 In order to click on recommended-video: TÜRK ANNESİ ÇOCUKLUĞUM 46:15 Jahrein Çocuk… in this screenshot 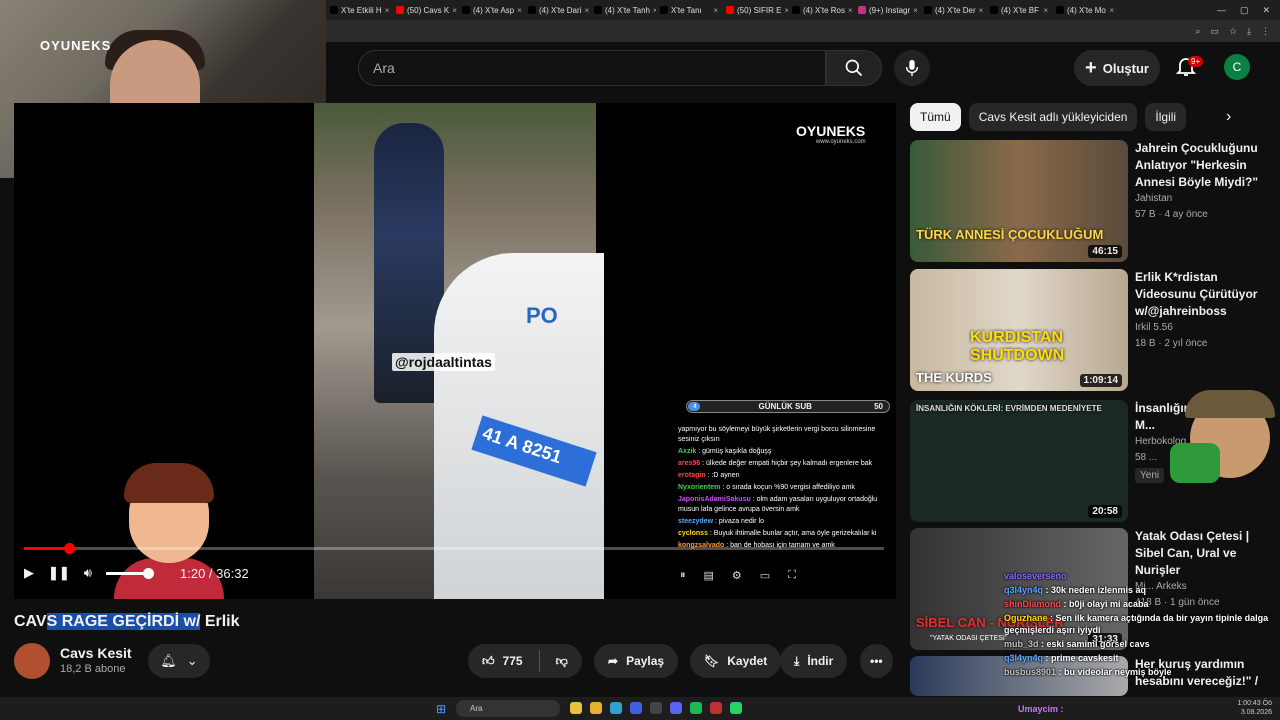, I will do `click(1095, 201)`.